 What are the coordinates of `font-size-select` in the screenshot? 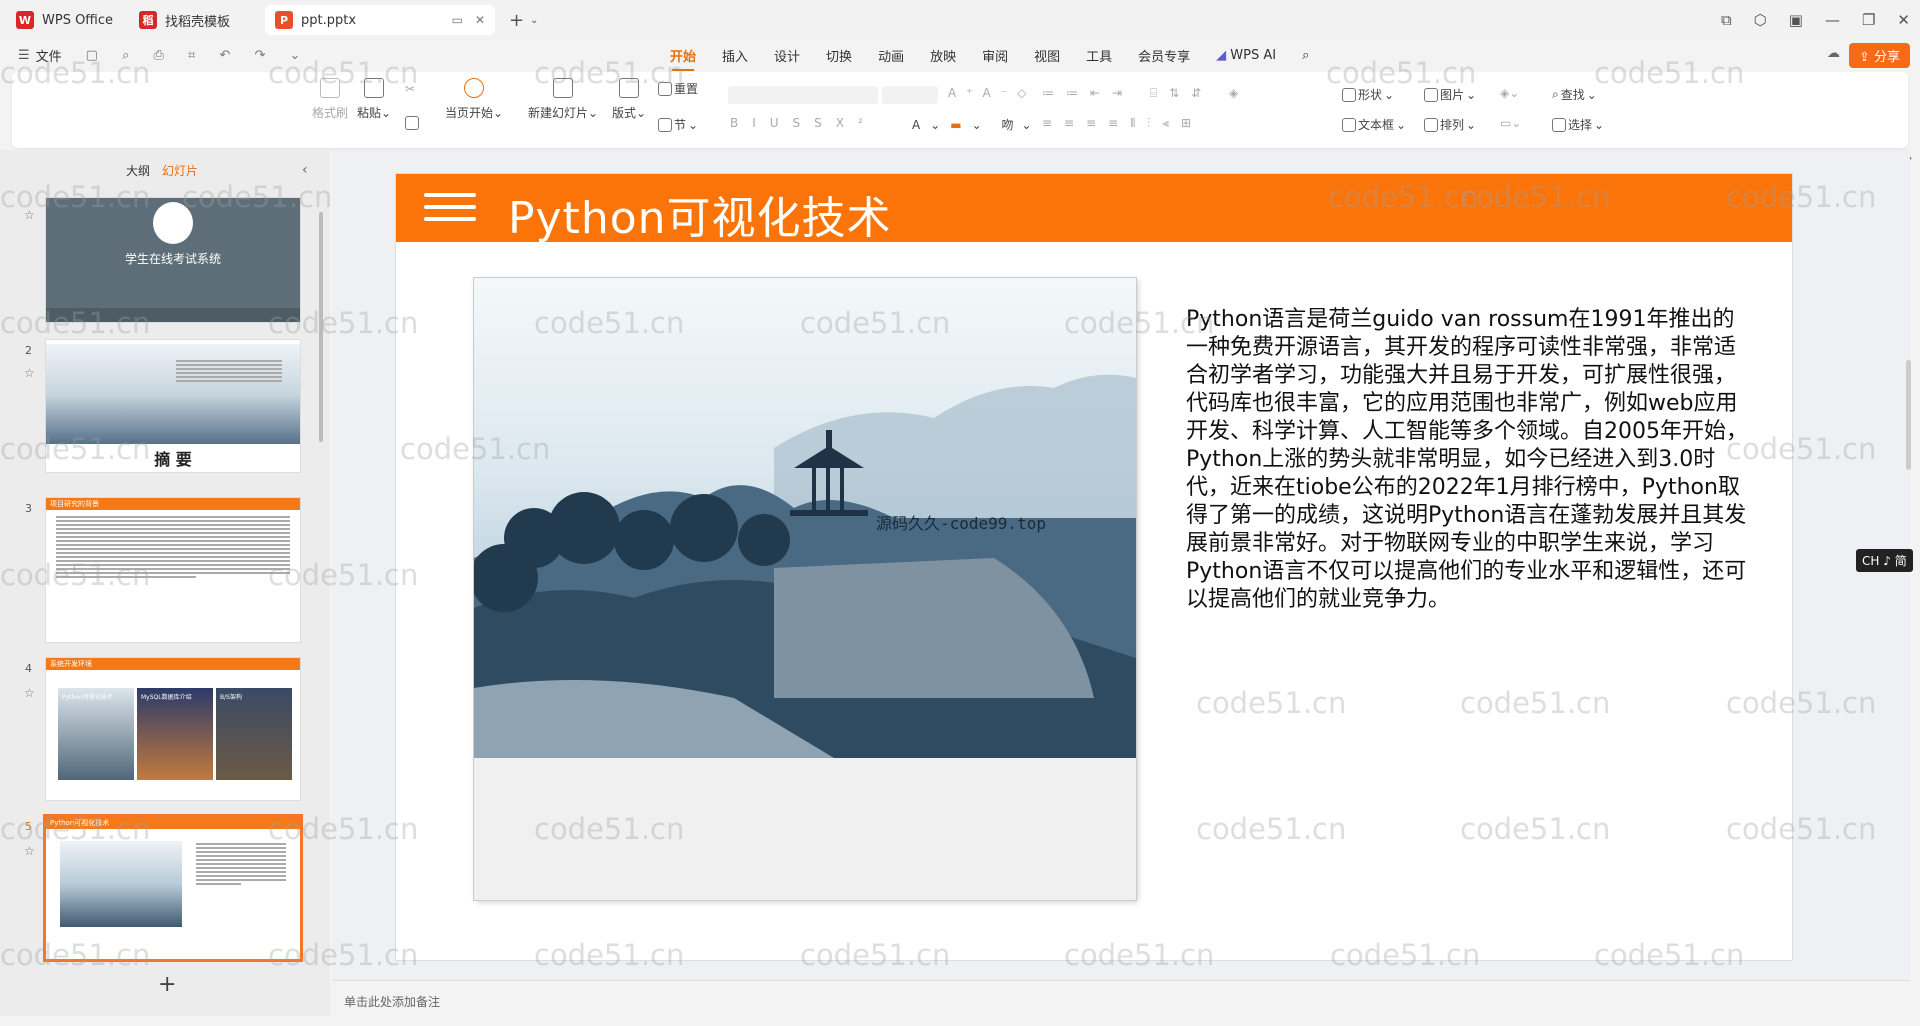 It's located at (910, 95).